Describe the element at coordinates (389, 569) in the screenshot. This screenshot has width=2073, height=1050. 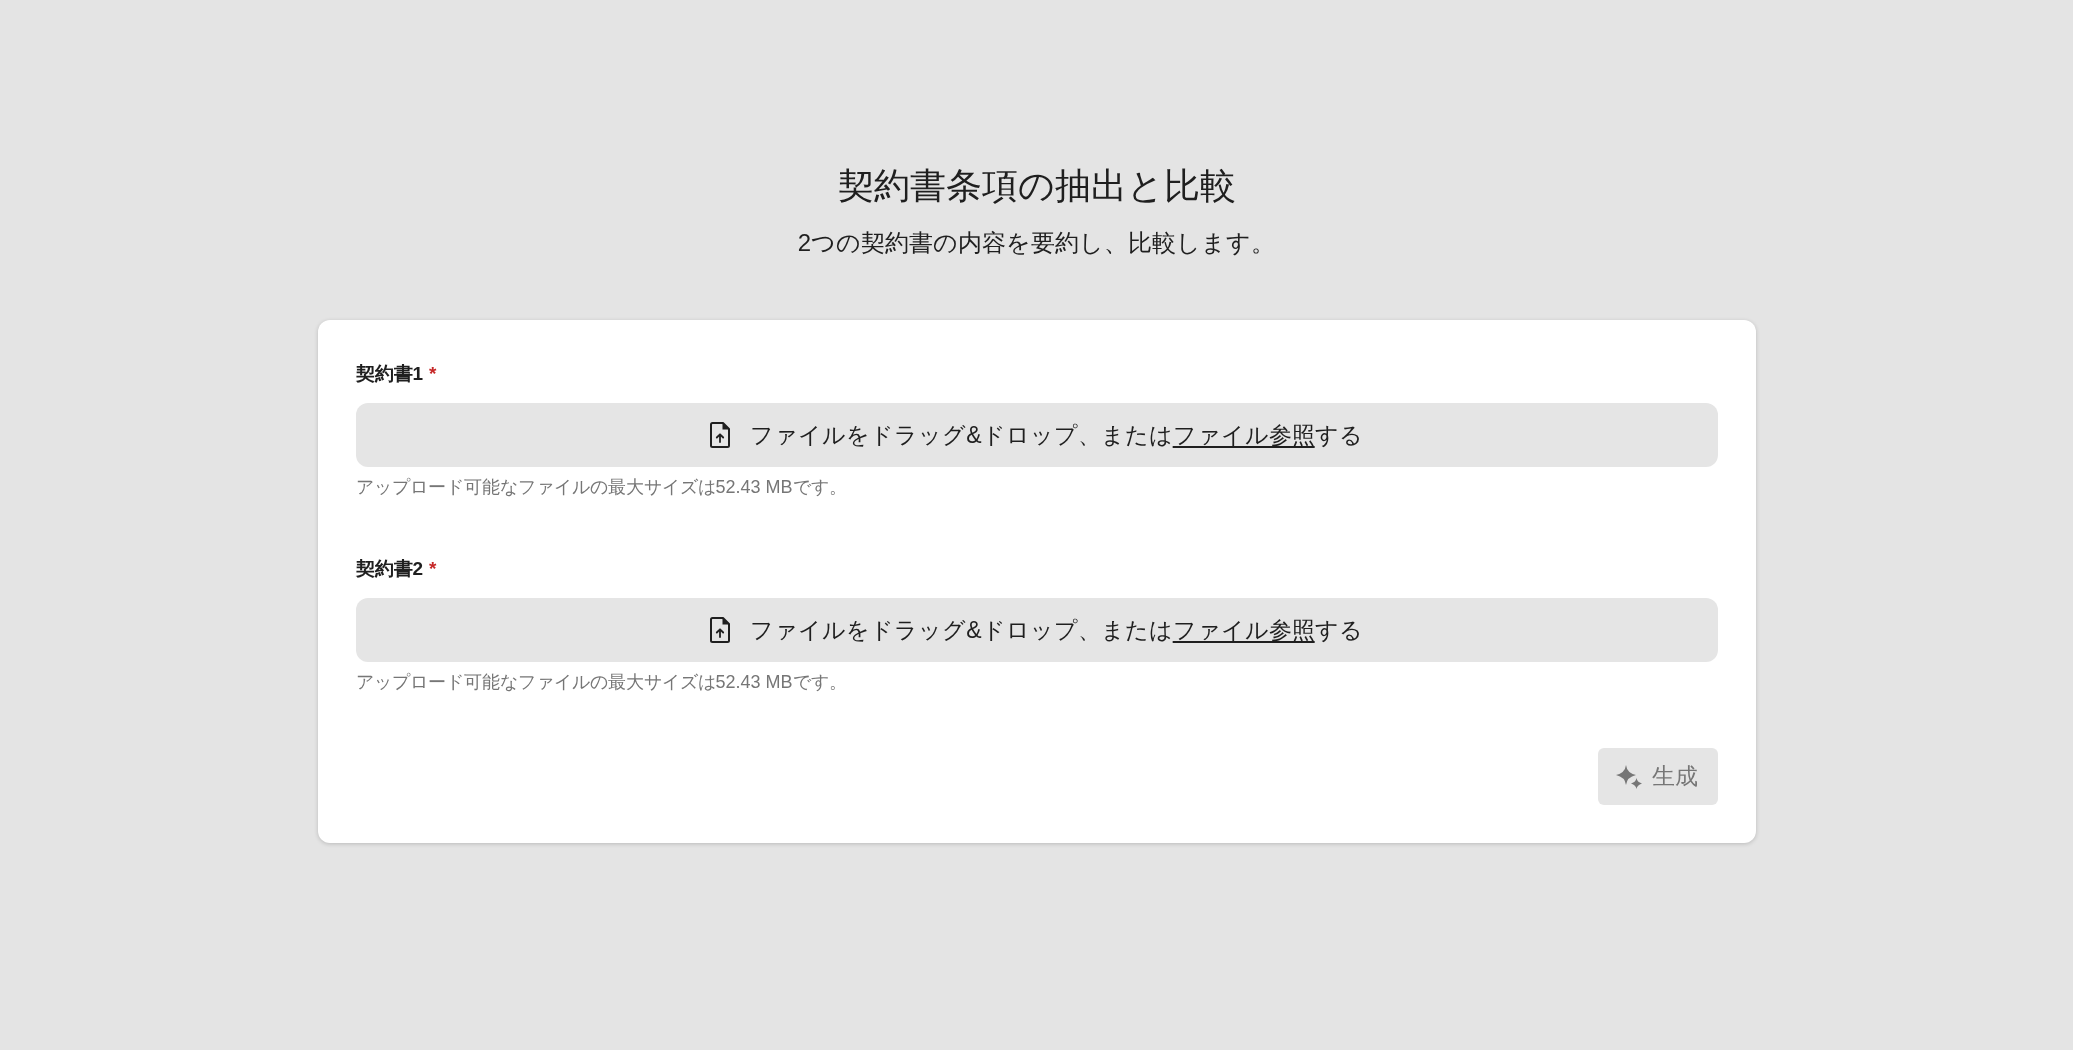
I see `field-label: 契約書2` at that location.